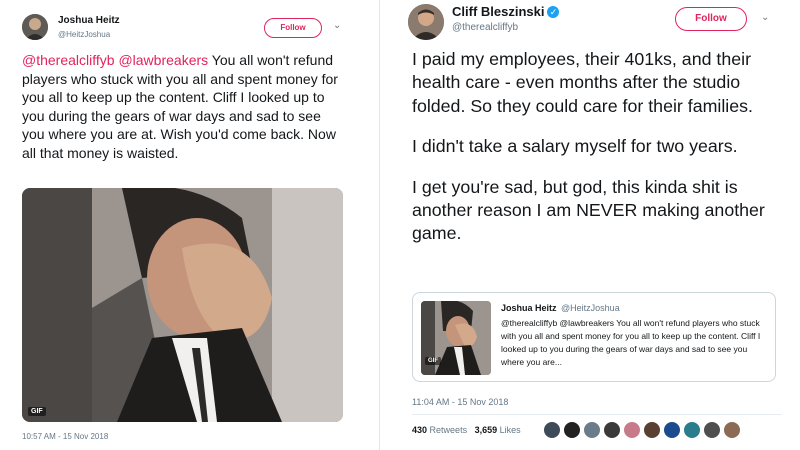 The image size is (800, 450). What do you see at coordinates (84, 34) in the screenshot?
I see `author-handle: @HeitzJoshua` at bounding box center [84, 34].